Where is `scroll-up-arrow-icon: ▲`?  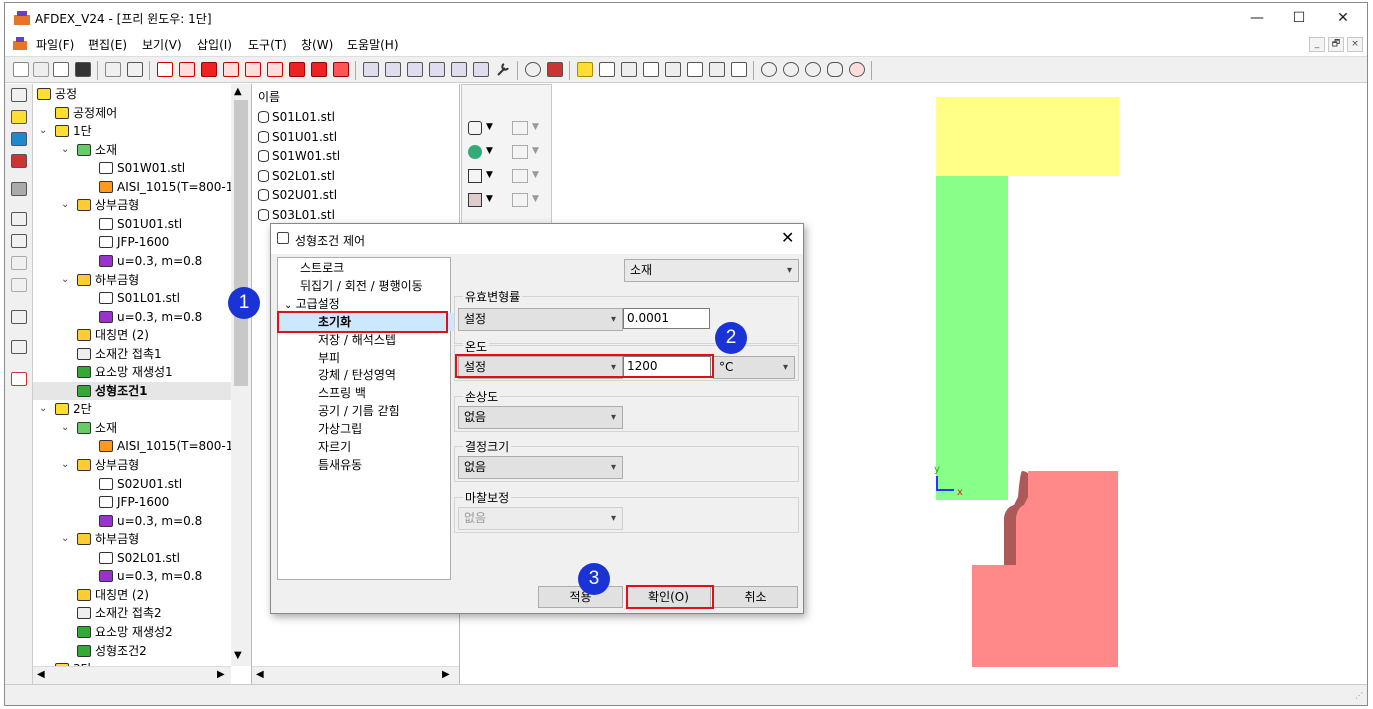 scroll-up-arrow-icon: ▲ is located at coordinates (238, 91).